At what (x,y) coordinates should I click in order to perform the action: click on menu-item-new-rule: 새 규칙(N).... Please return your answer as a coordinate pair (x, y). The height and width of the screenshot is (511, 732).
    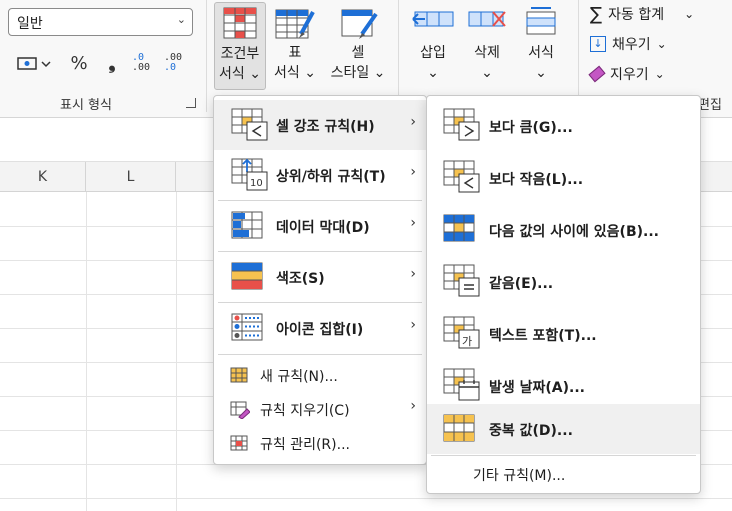
    Looking at the image, I should click on (320, 375).